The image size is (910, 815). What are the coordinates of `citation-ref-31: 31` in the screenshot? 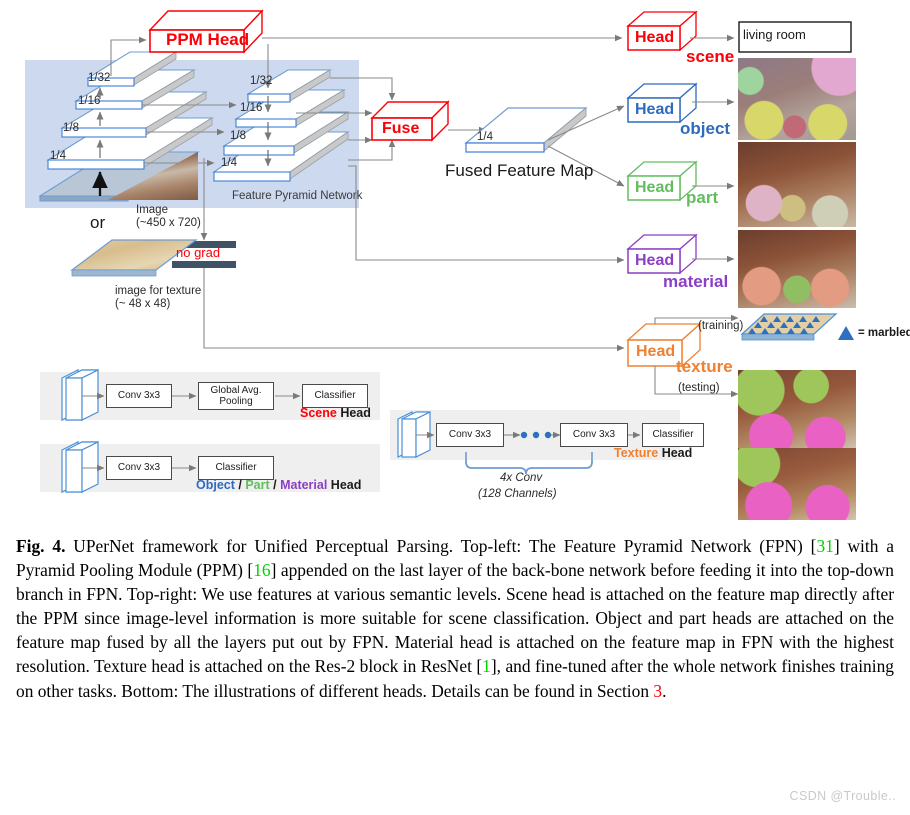 It's located at (824, 546).